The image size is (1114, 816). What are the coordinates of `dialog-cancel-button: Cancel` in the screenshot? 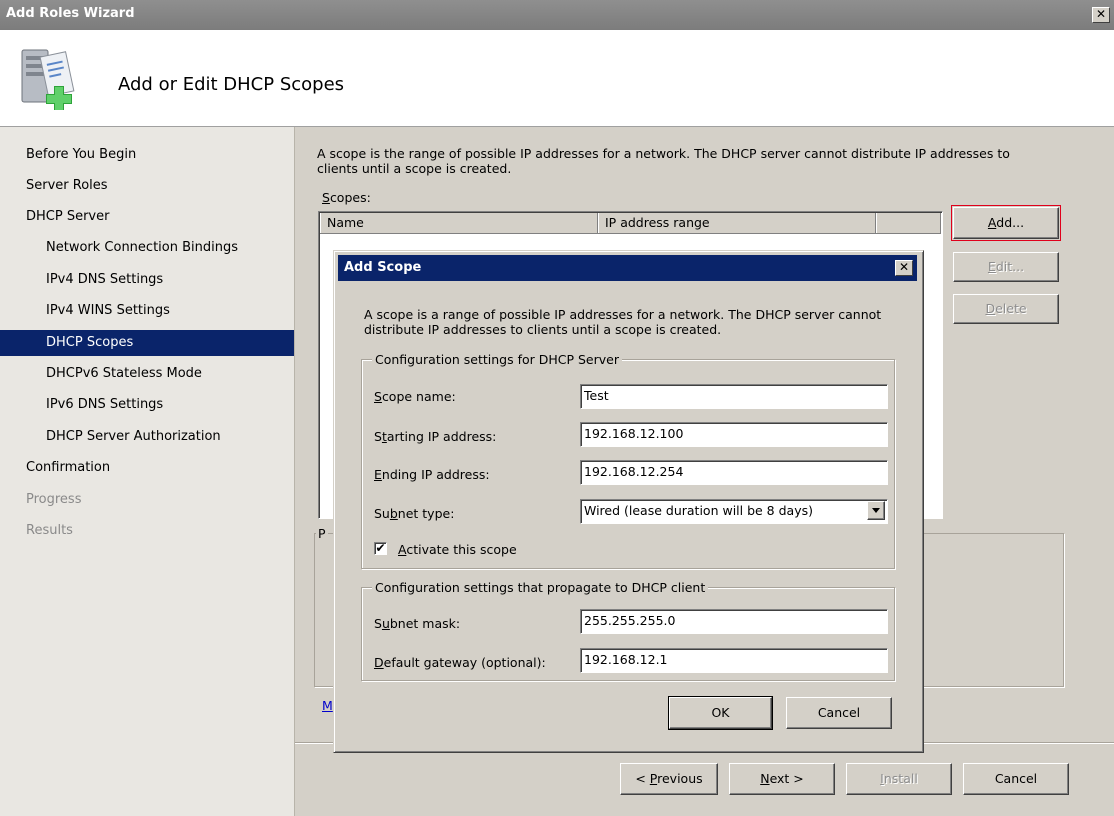 It's located at (839, 713).